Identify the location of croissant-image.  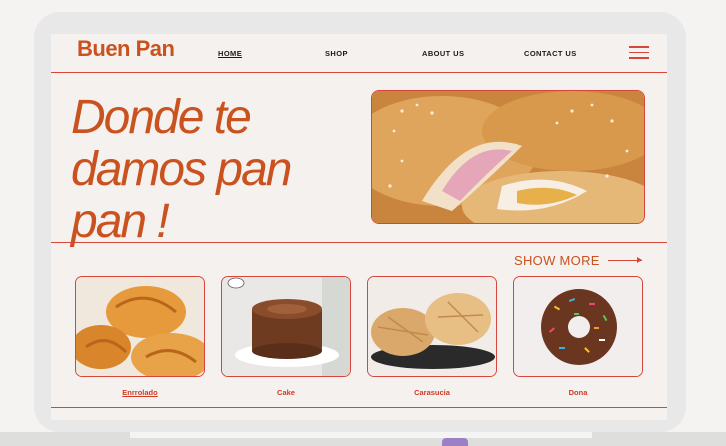
(140, 326).